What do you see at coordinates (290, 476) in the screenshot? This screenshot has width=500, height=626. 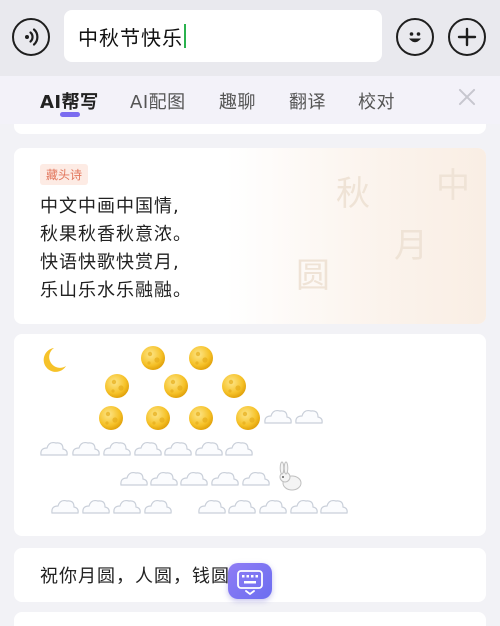 I see `rabbit-icon` at bounding box center [290, 476].